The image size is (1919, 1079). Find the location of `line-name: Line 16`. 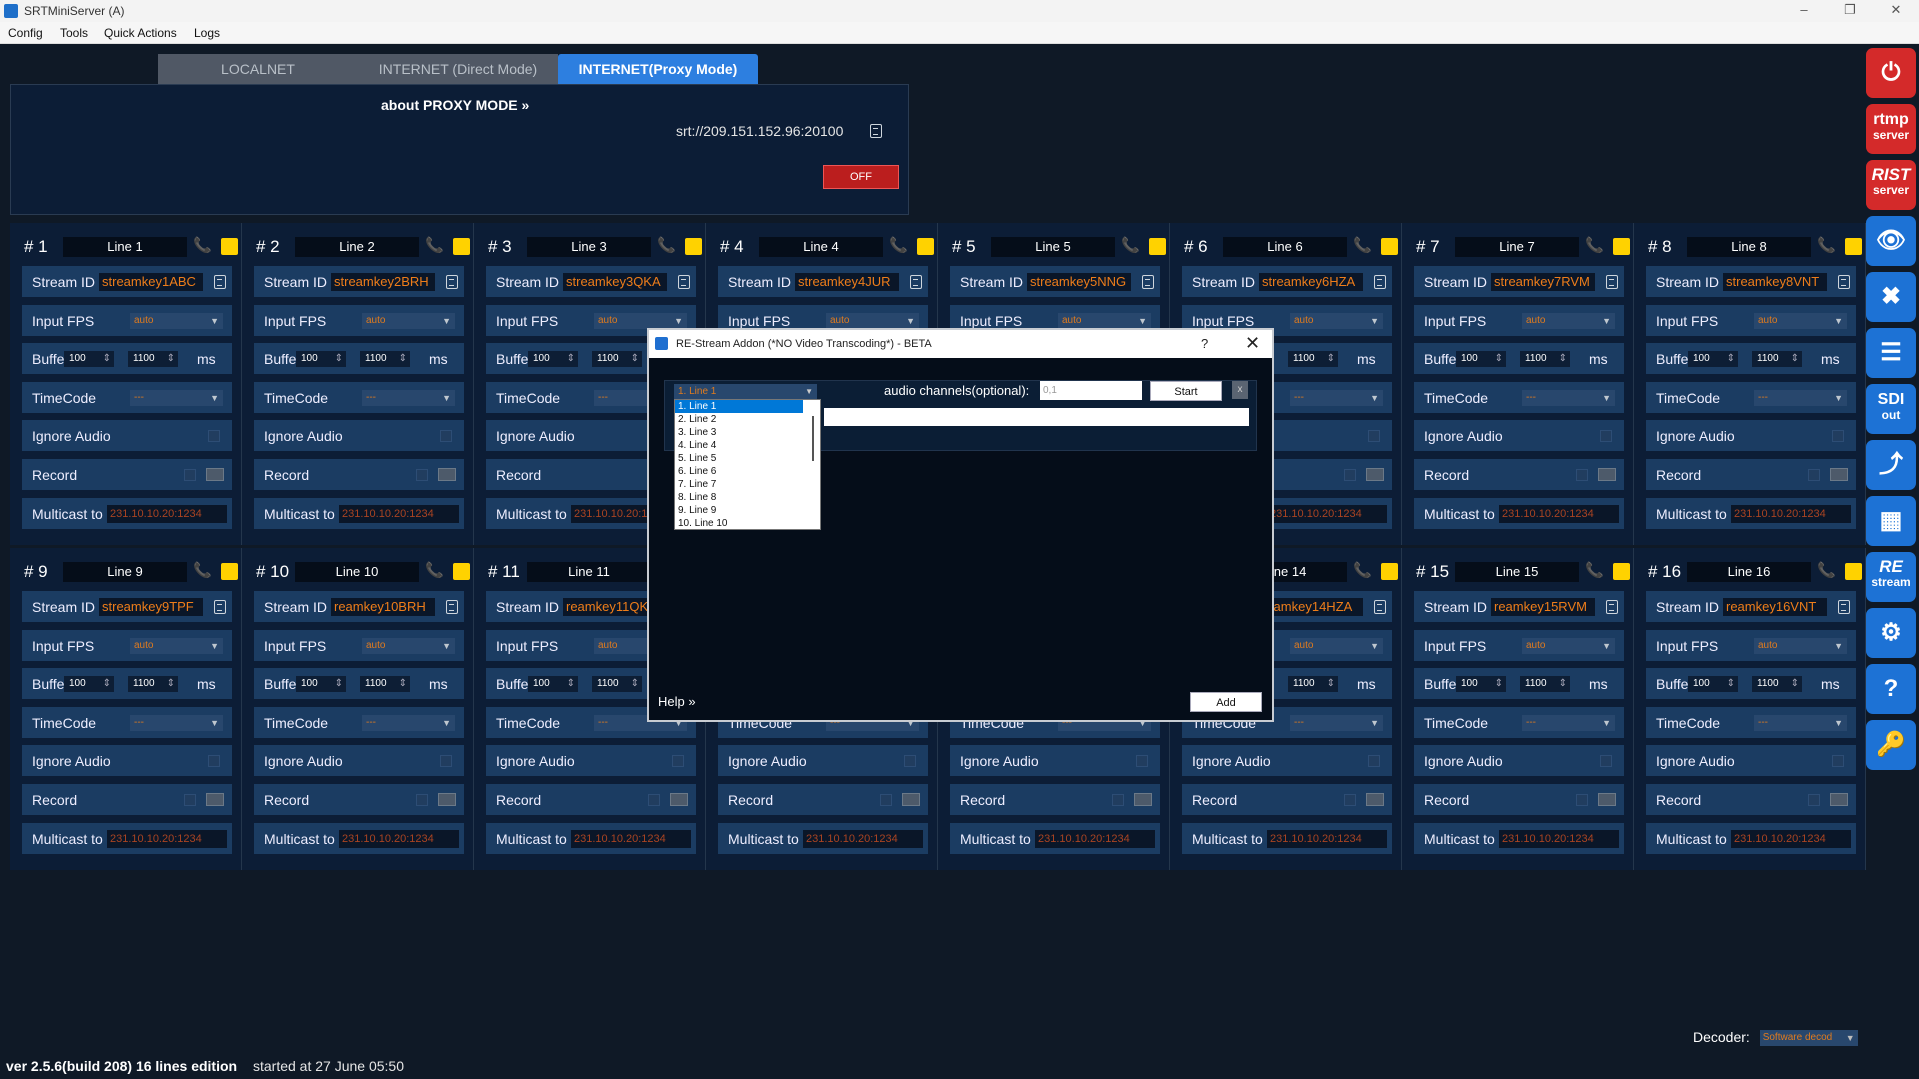

line-name: Line 16 is located at coordinates (1749, 572).